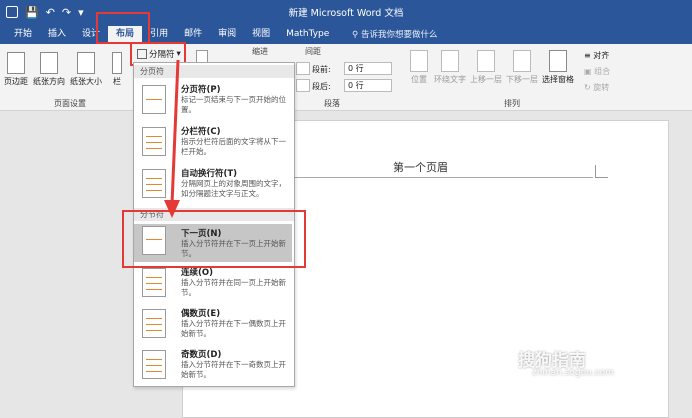 The image size is (692, 418). I want to click on menu-item-page-break: 分页符(P) 标记一页结束与下一页开始的位置。, so click(213, 101).